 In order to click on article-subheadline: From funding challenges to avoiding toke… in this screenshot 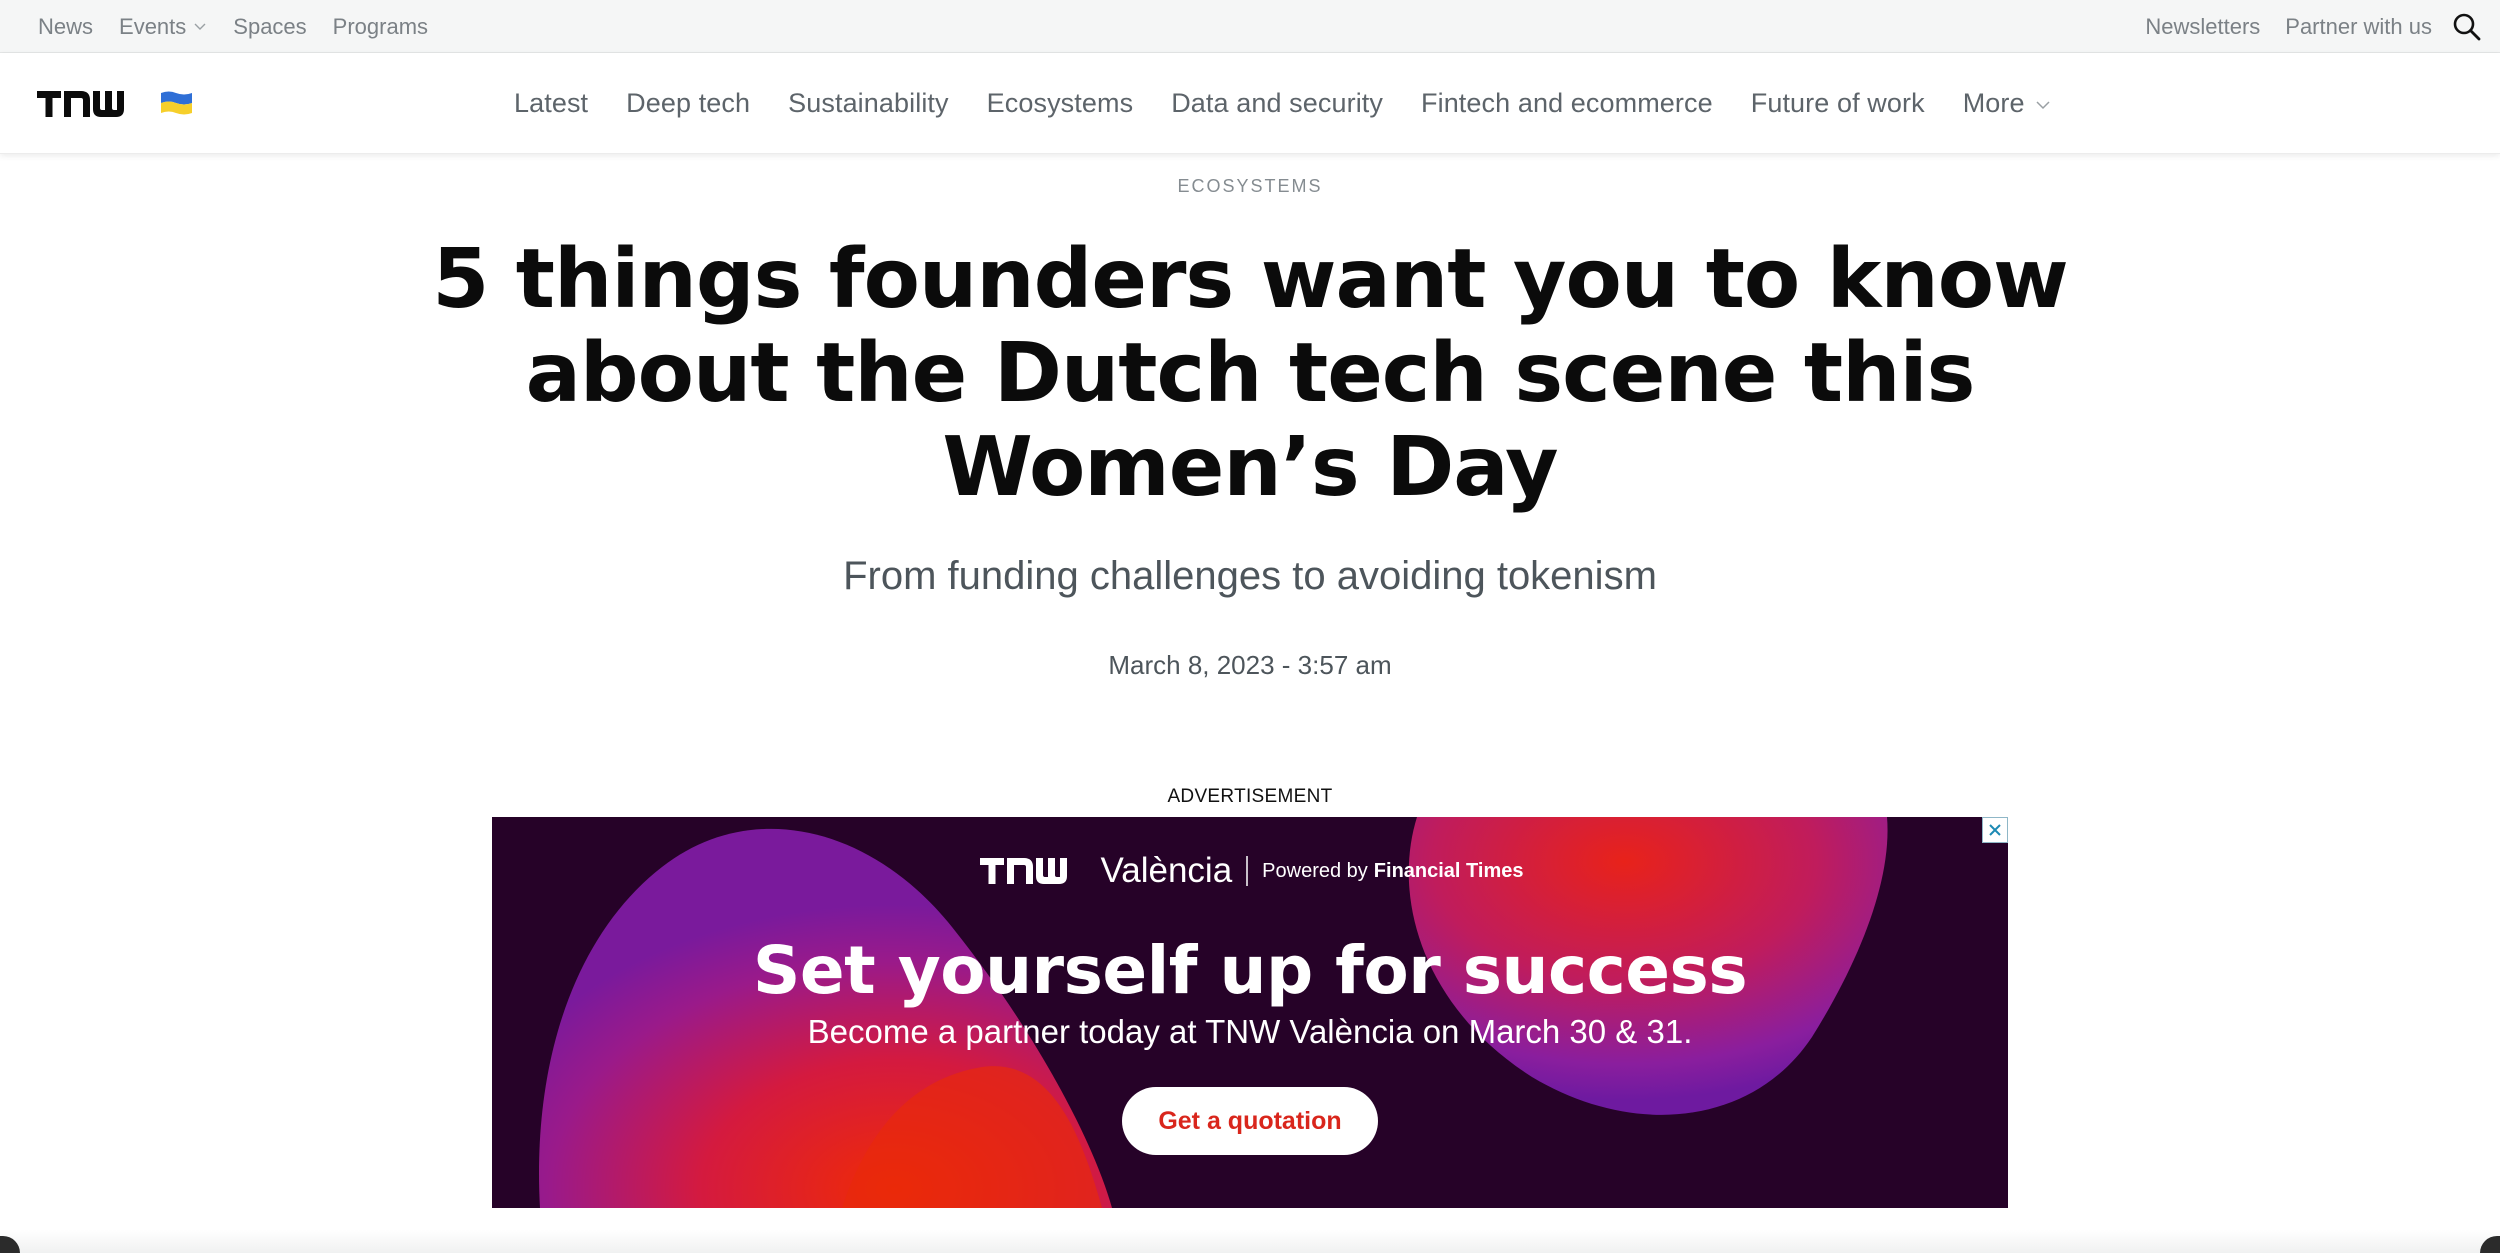, I will do `click(1250, 576)`.